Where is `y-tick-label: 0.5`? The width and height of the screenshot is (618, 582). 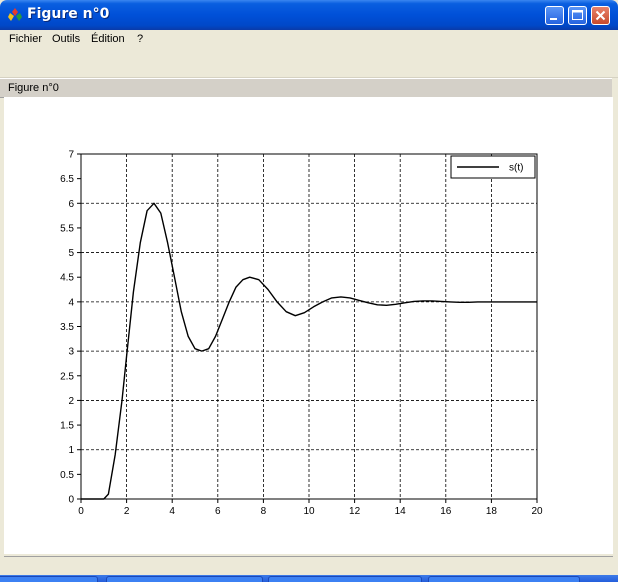
y-tick-label: 0.5 is located at coordinates (67, 475).